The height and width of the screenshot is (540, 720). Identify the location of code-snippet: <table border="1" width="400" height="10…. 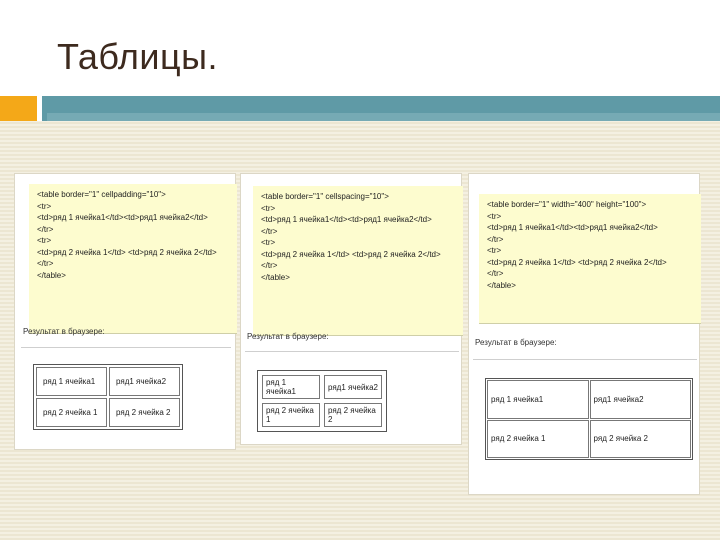
(590, 259).